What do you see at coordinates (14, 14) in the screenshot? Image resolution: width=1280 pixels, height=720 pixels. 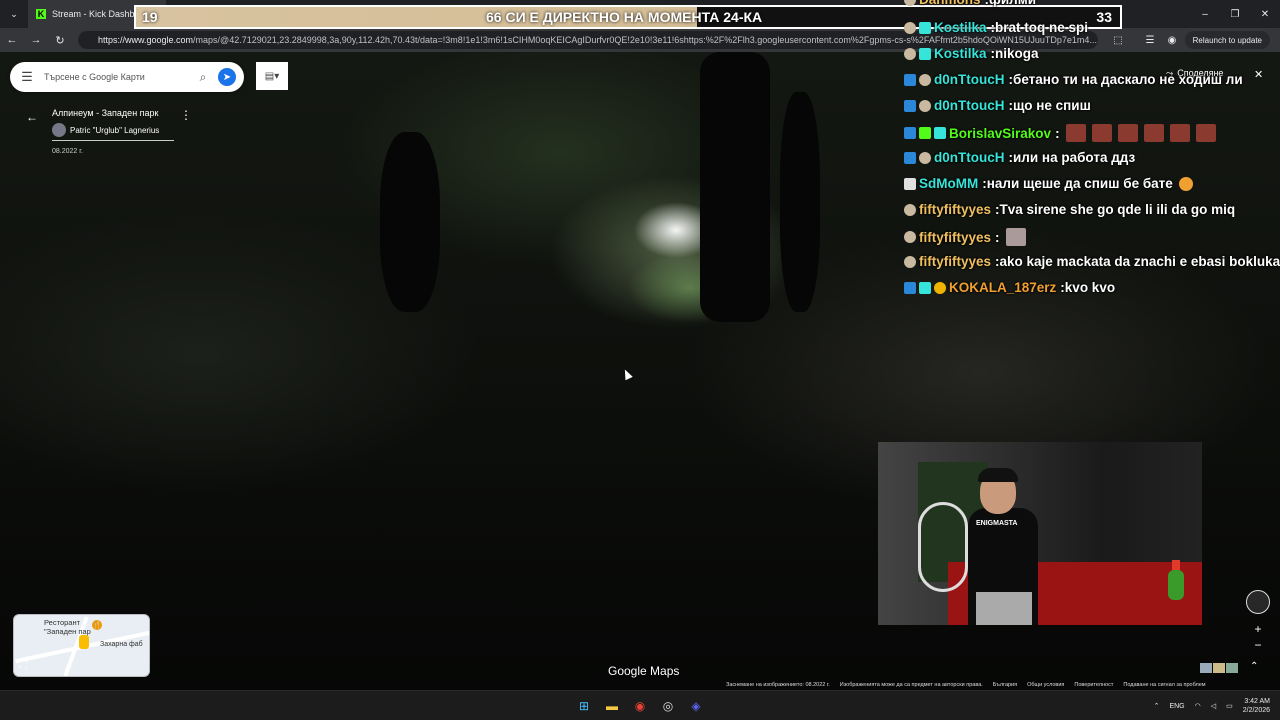 I see `tab-search-icon: ⌄` at bounding box center [14, 14].